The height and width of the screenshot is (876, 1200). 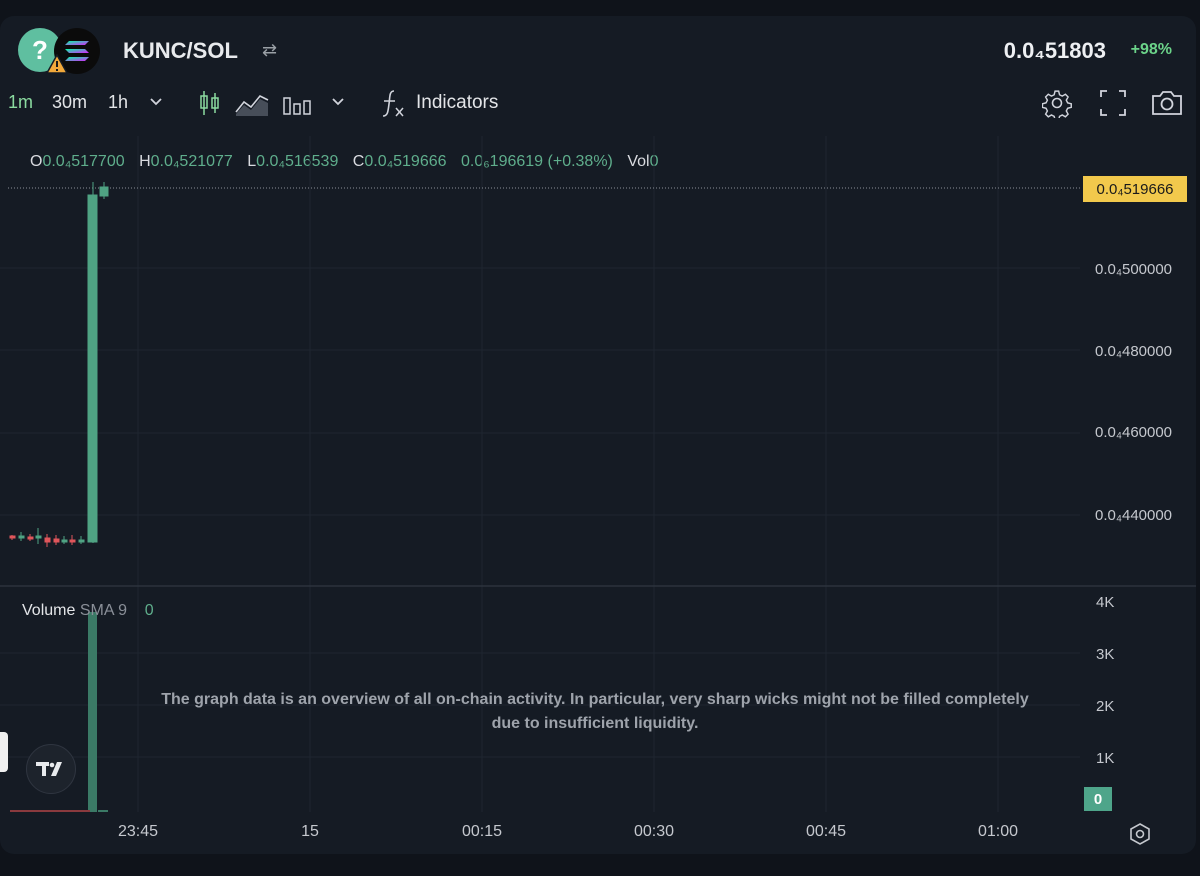 What do you see at coordinates (149, 610) in the screenshot?
I see `volume-legend-value: 0` at bounding box center [149, 610].